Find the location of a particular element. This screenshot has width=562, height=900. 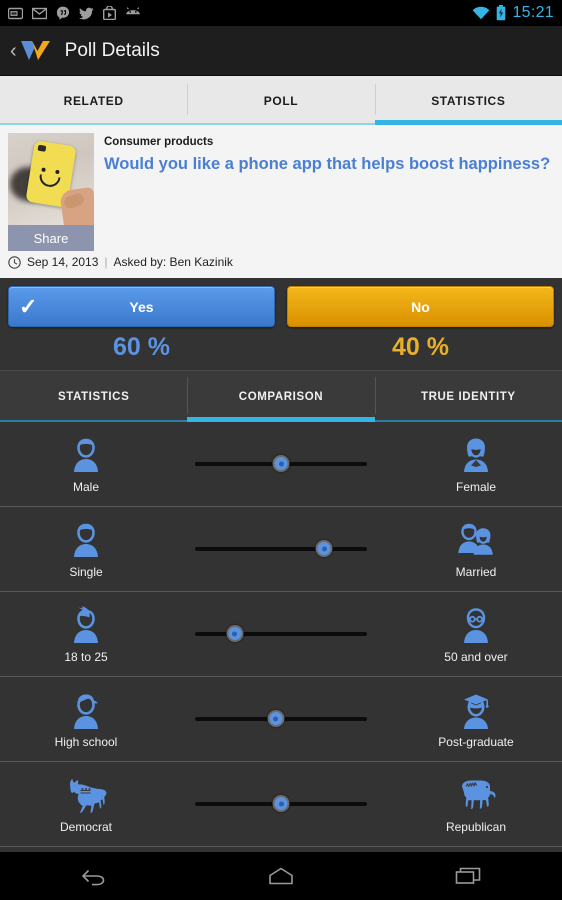

status-system-icons: 15:21 is located at coordinates (513, 13).